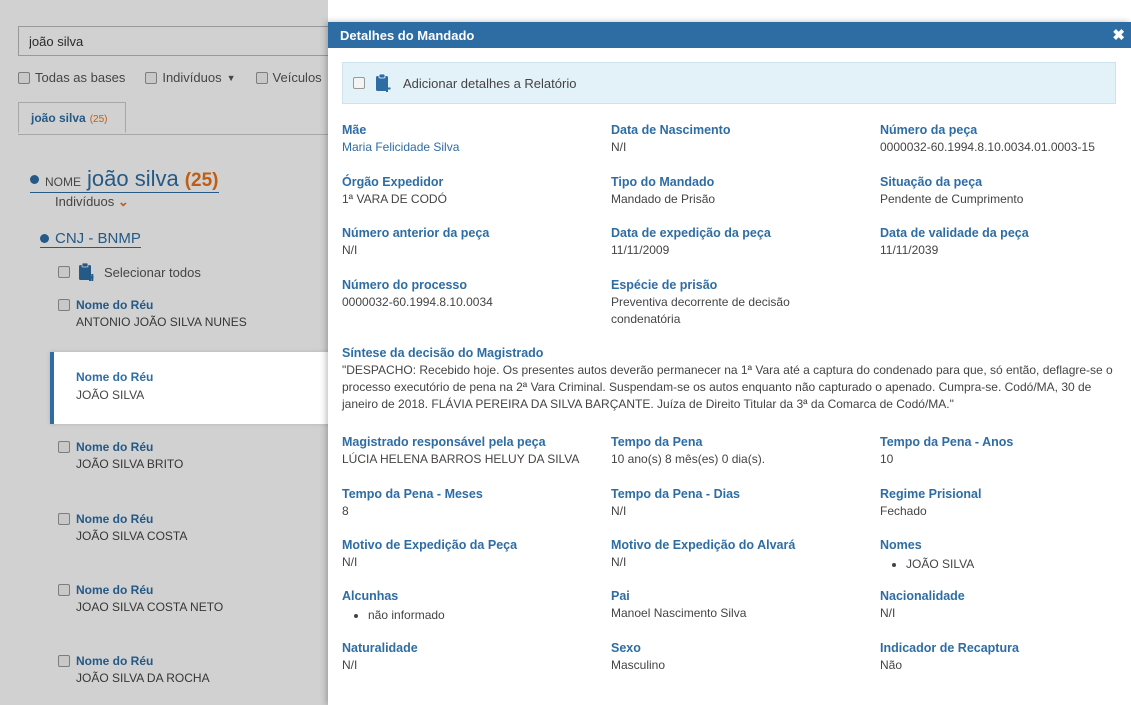  Describe the element at coordinates (197, 388) in the screenshot. I see `list-item-selected: Nome do Réu JOÃO SILVA` at that location.